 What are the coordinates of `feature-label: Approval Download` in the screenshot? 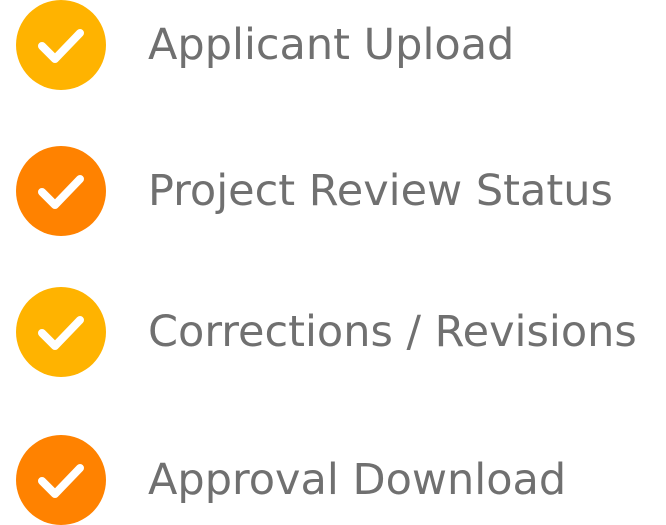 It's located at (357, 479).